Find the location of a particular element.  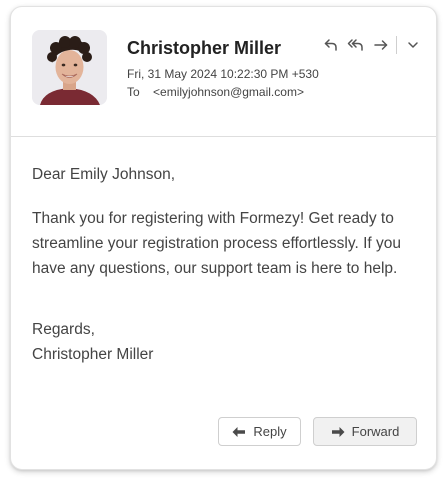

avatar is located at coordinates (69, 67).